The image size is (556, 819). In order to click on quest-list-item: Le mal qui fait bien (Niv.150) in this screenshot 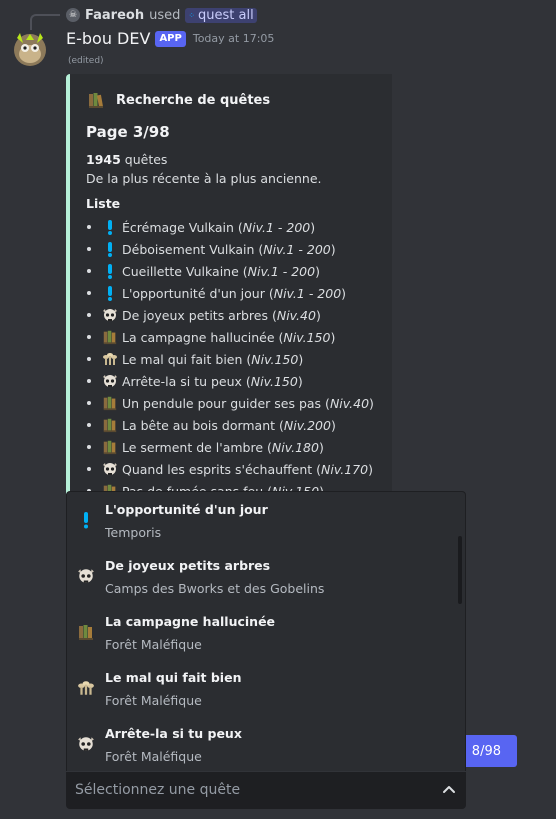, I will do `click(229, 359)`.